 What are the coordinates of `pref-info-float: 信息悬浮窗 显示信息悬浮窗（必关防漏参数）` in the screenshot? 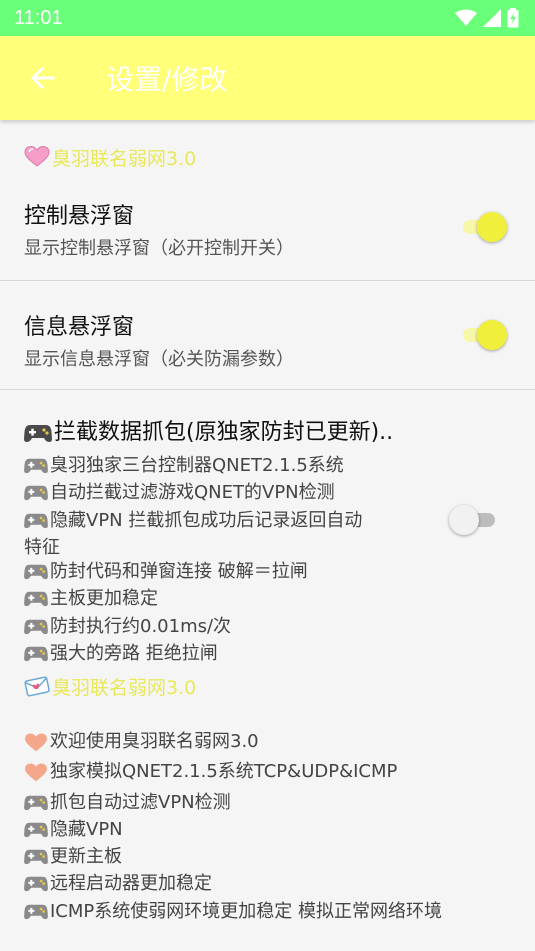 It's located at (267, 335).